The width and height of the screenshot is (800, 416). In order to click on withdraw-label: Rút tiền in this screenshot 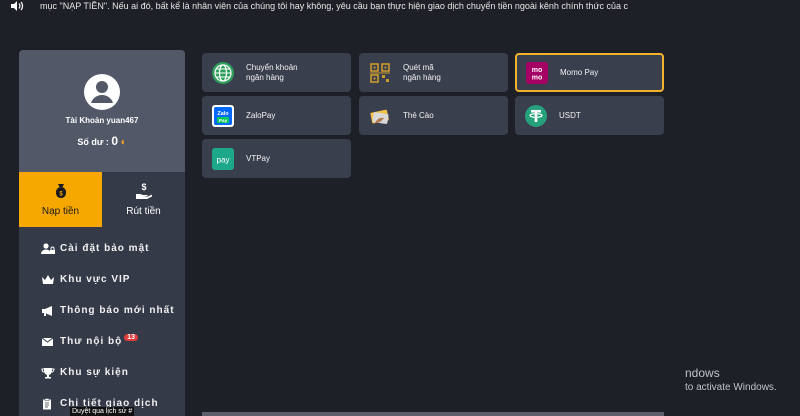, I will do `click(143, 211)`.